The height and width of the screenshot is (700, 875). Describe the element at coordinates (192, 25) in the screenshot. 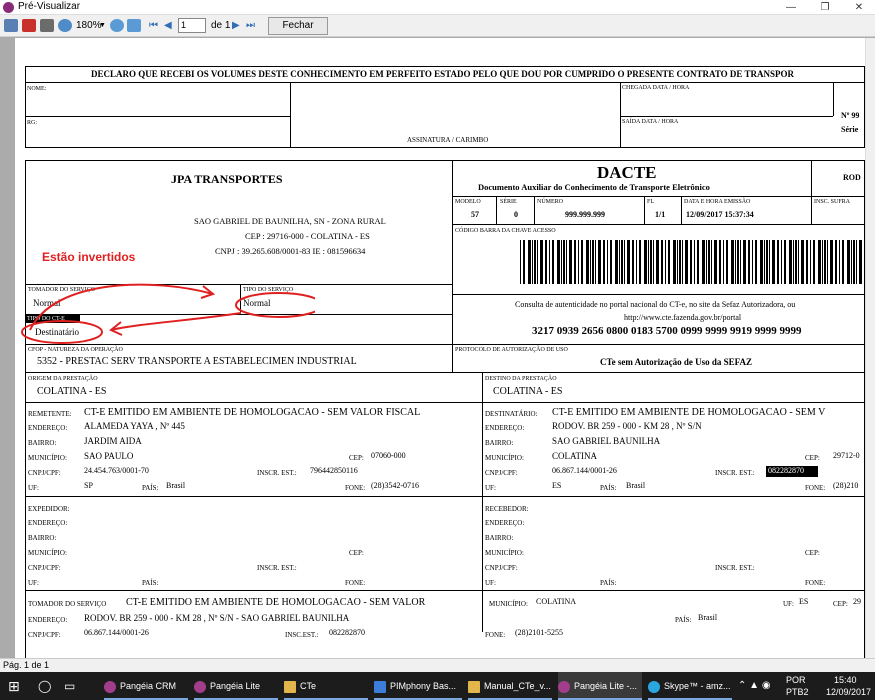

I see `page-number-input: 1` at that location.